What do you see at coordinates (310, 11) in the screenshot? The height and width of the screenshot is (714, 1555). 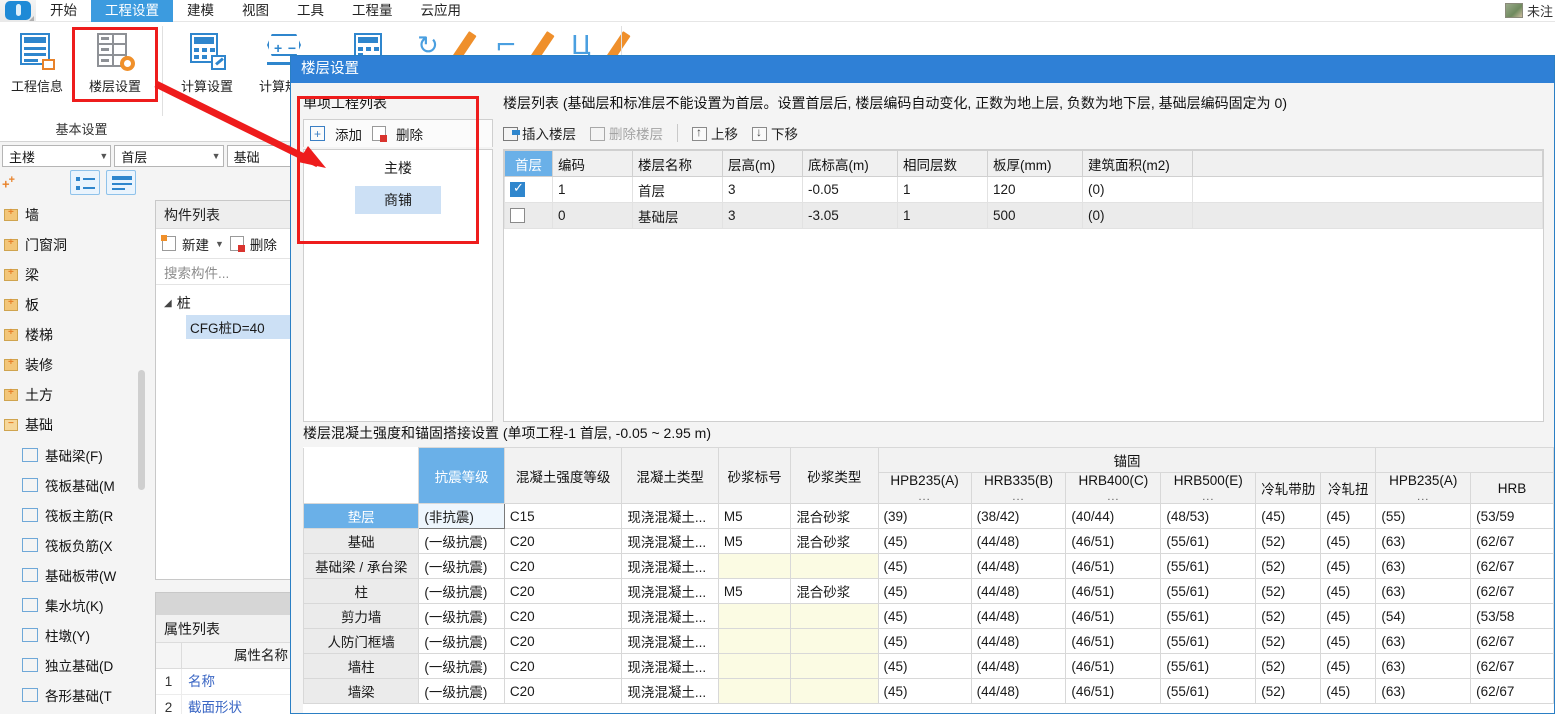 I see `tab-tools: 工具` at bounding box center [310, 11].